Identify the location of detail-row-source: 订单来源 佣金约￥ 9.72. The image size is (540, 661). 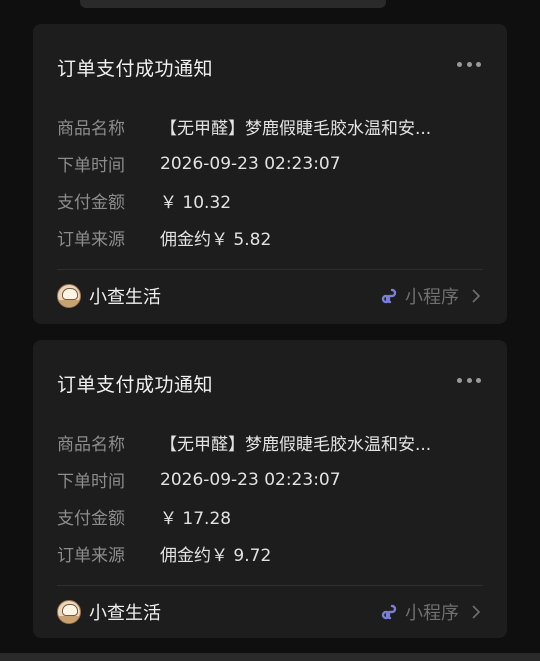
(272, 553).